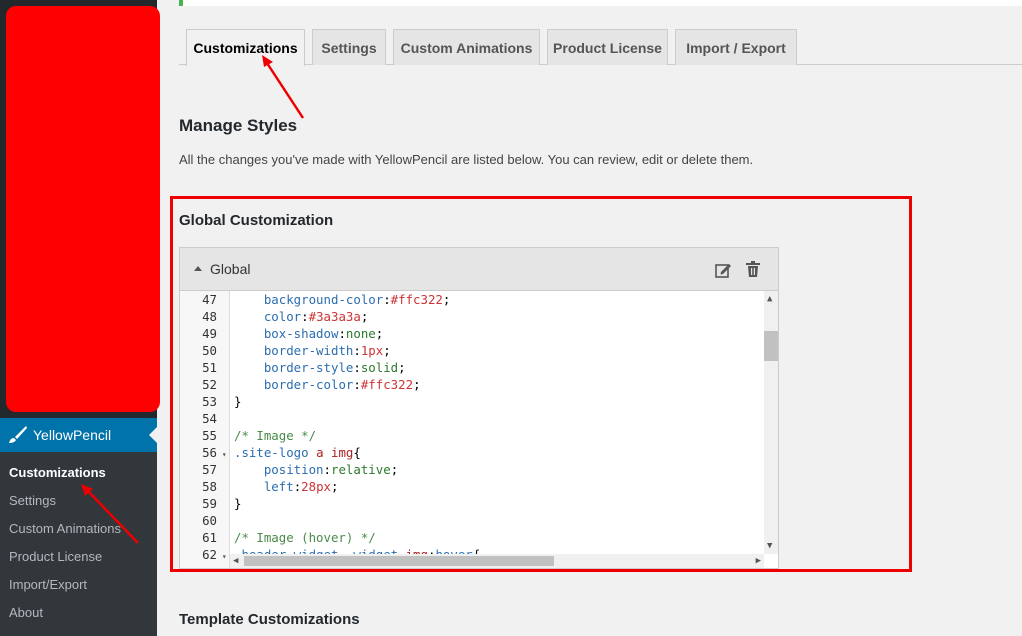 The height and width of the screenshot is (636, 1022). I want to click on code-text: left:28px;, so click(301, 486).